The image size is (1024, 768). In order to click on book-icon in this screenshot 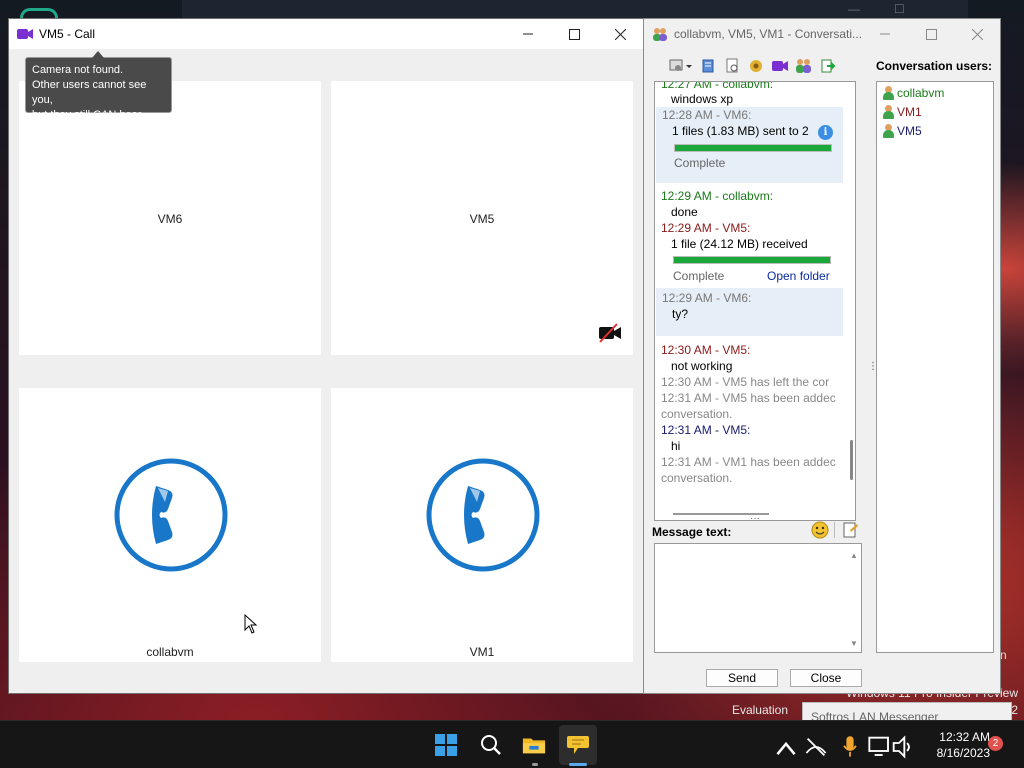, I will do `click(708, 66)`.